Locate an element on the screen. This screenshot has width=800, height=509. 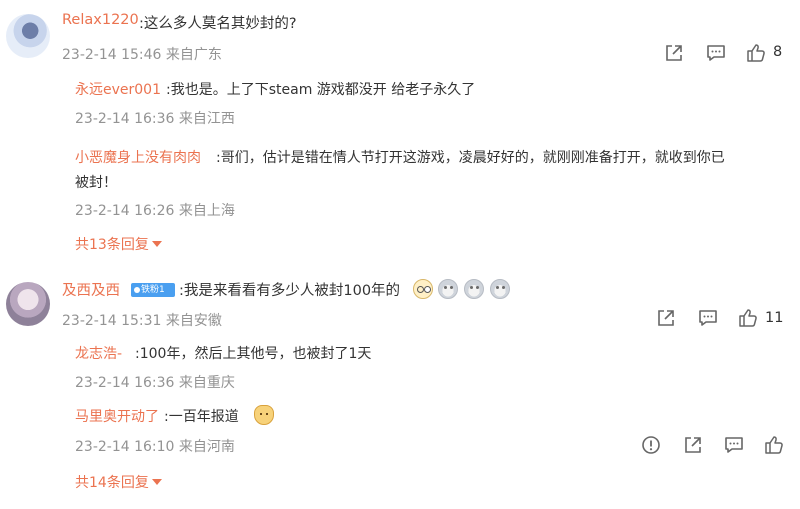
reply-timestamp: 23-2-14 16:10 来自河南 is located at coordinates (155, 447).